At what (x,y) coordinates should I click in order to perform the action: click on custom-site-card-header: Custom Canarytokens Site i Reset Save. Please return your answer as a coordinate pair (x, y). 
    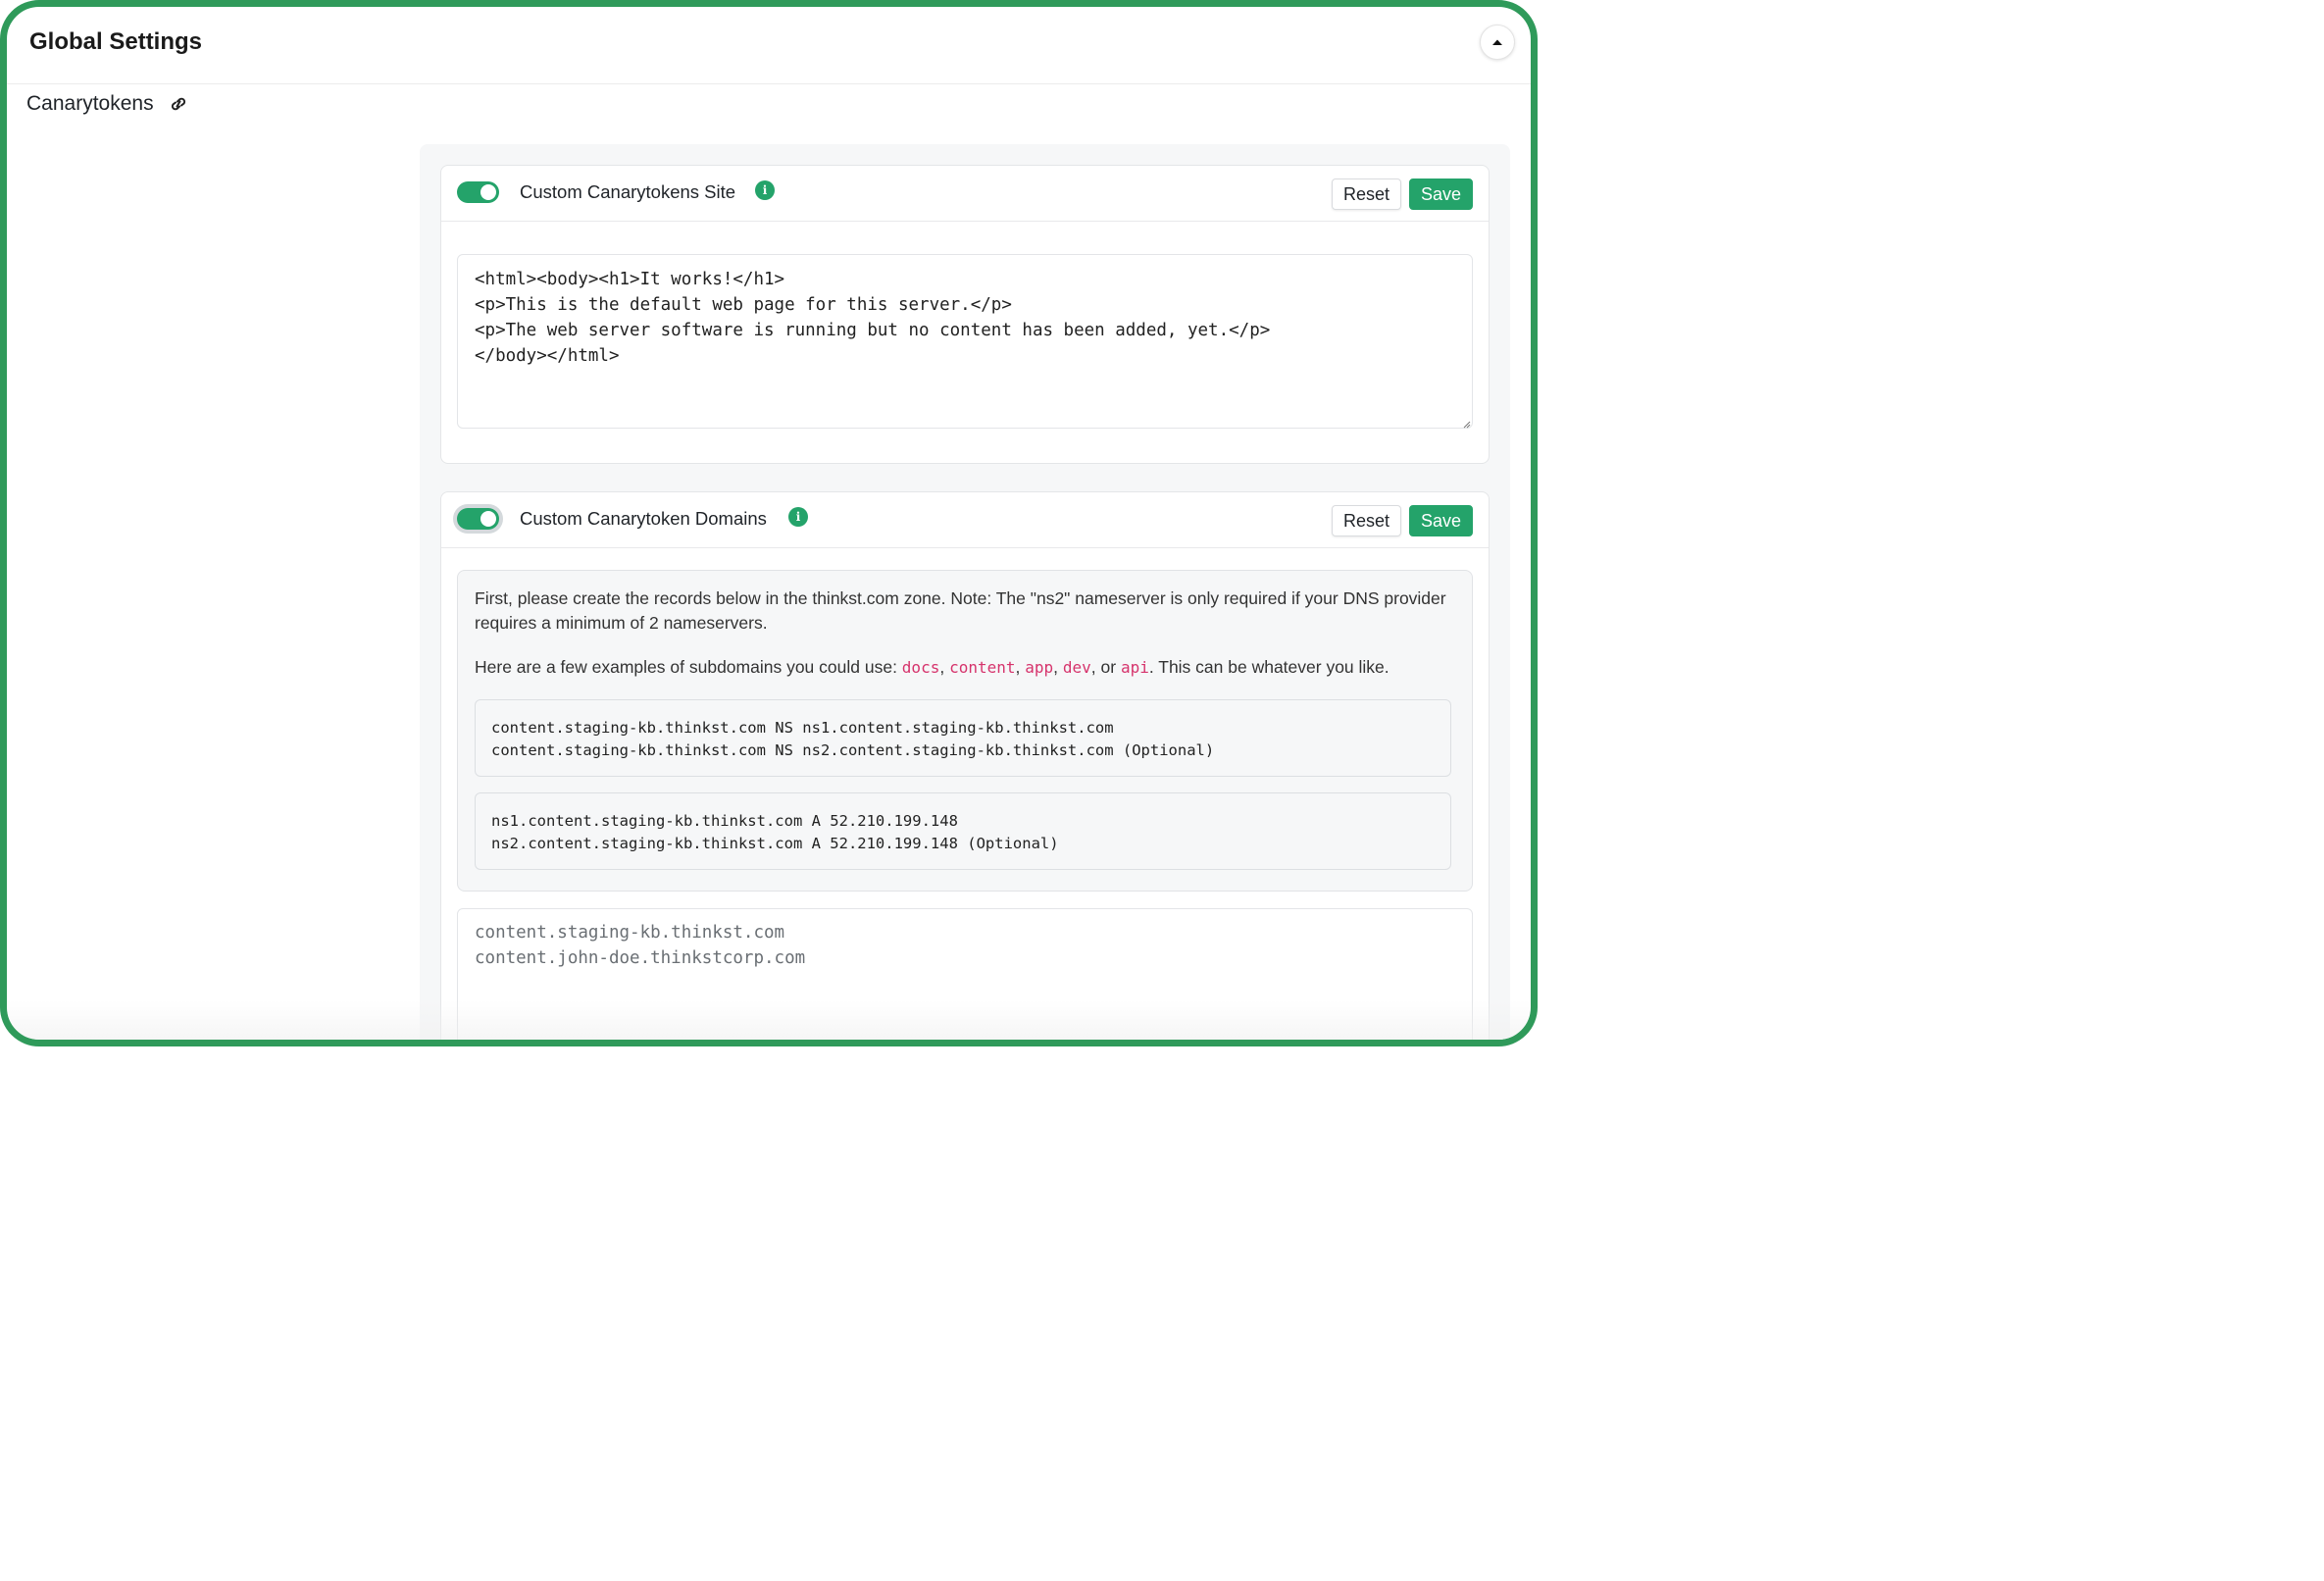
    Looking at the image, I should click on (965, 194).